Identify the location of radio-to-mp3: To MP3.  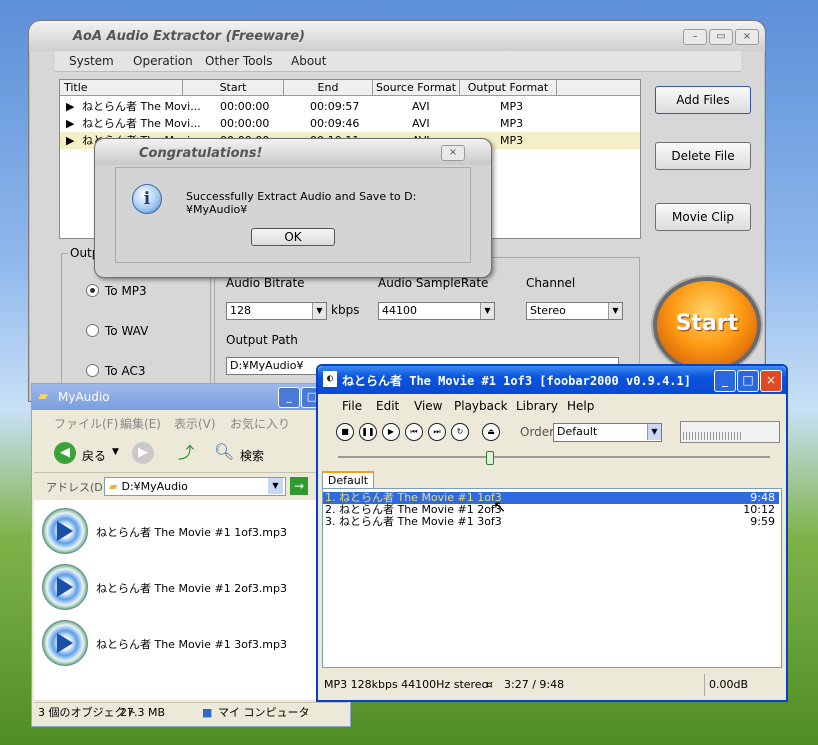
(116, 291).